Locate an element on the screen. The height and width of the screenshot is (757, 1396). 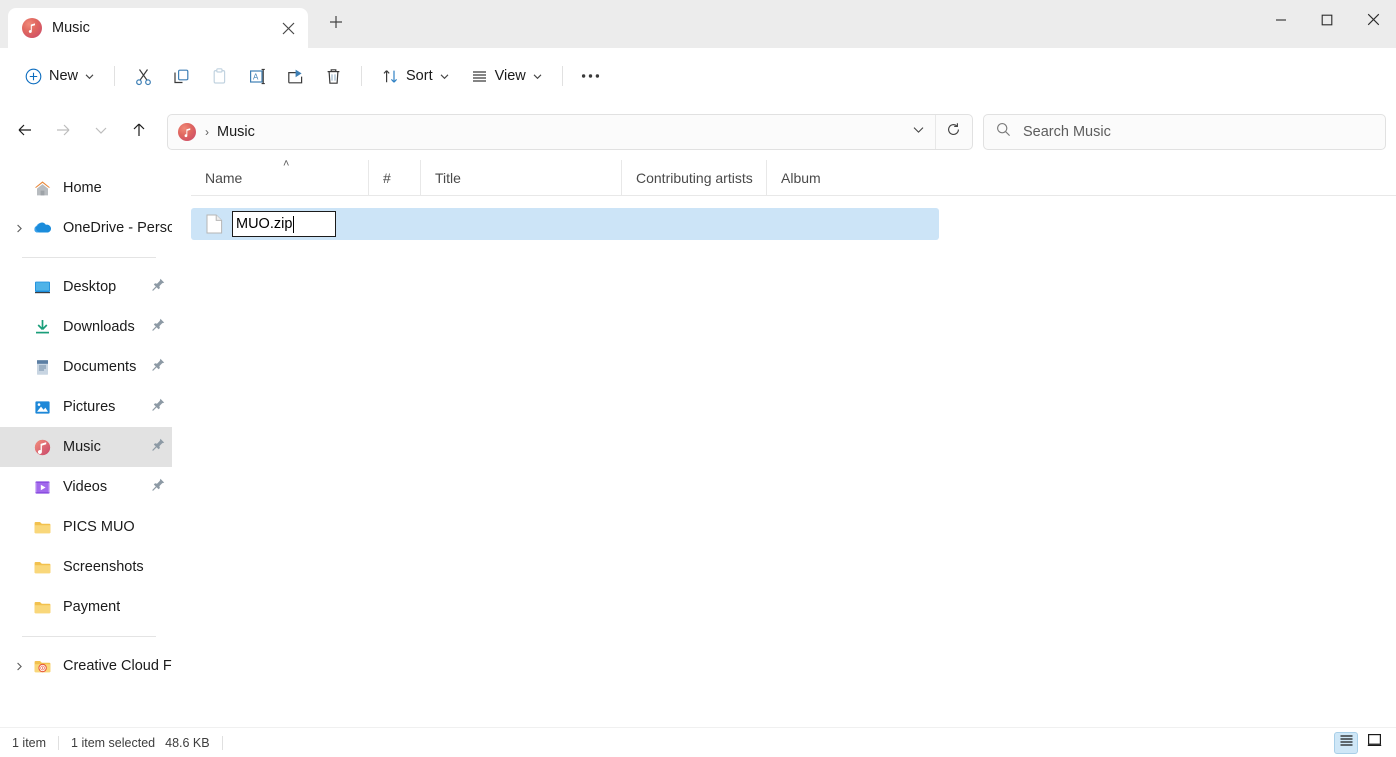
sidebar-item-label: Desktop is located at coordinates (90, 287).